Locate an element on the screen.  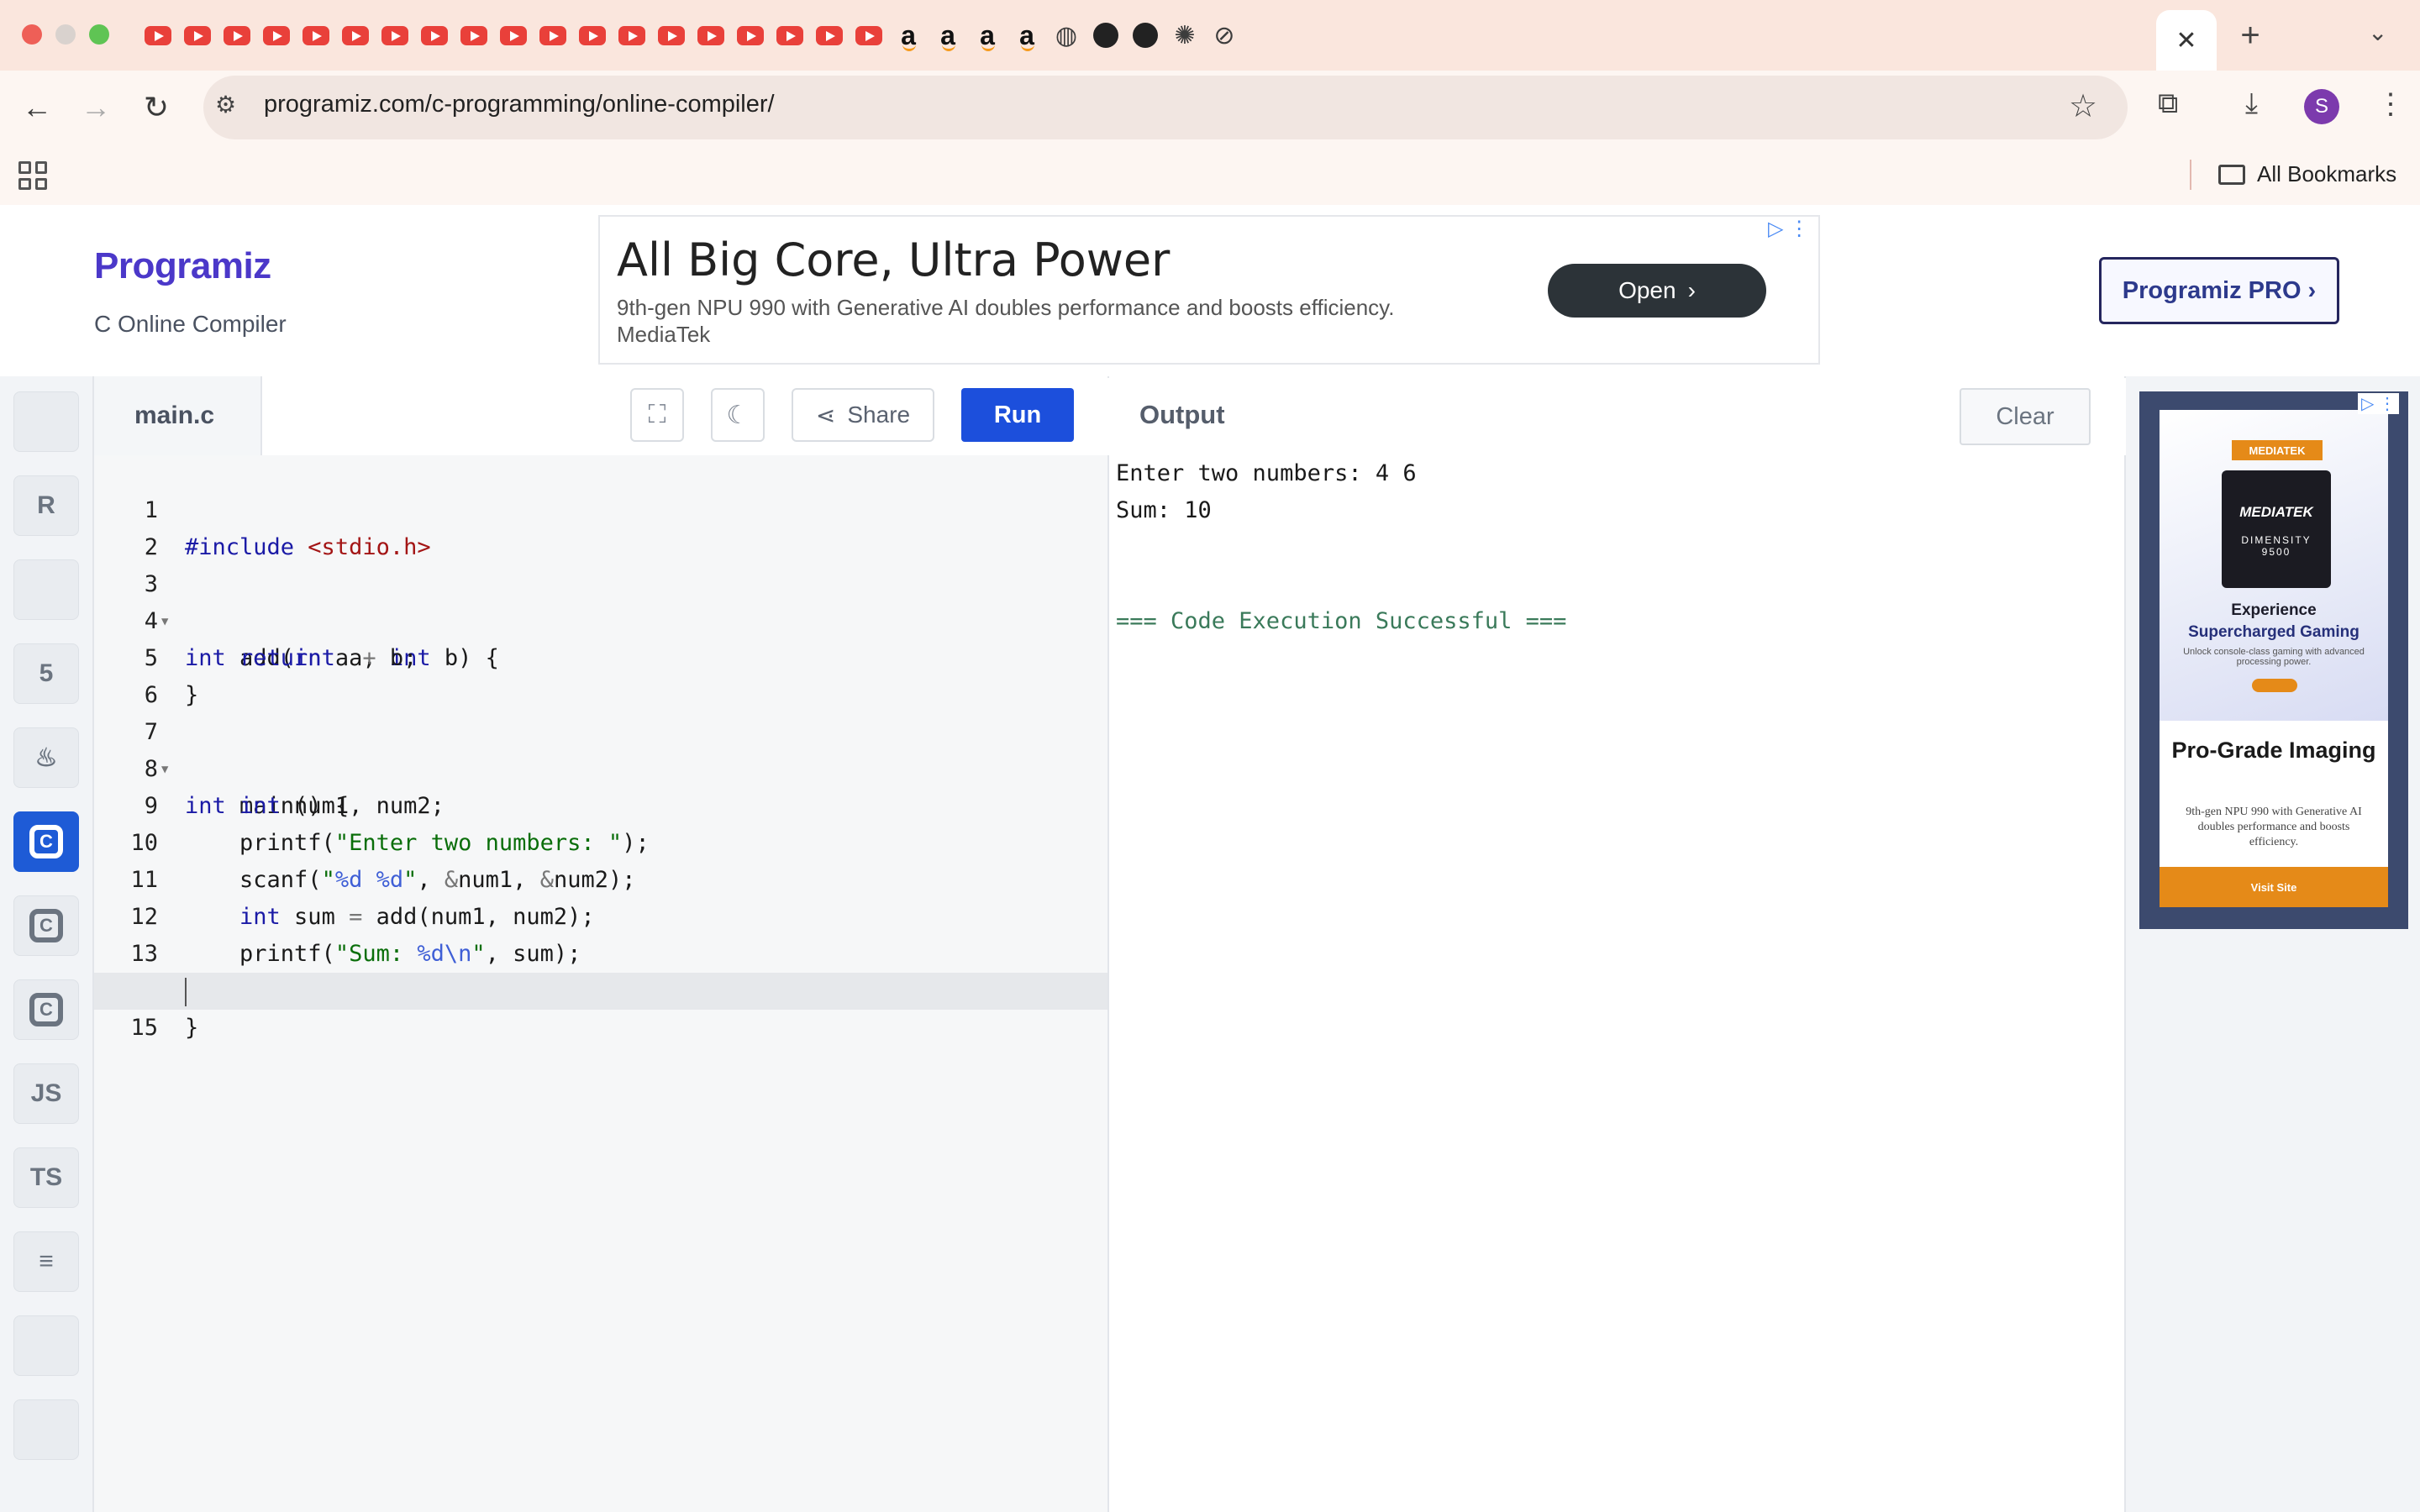
swift-icon is located at coordinates (46, 1345).